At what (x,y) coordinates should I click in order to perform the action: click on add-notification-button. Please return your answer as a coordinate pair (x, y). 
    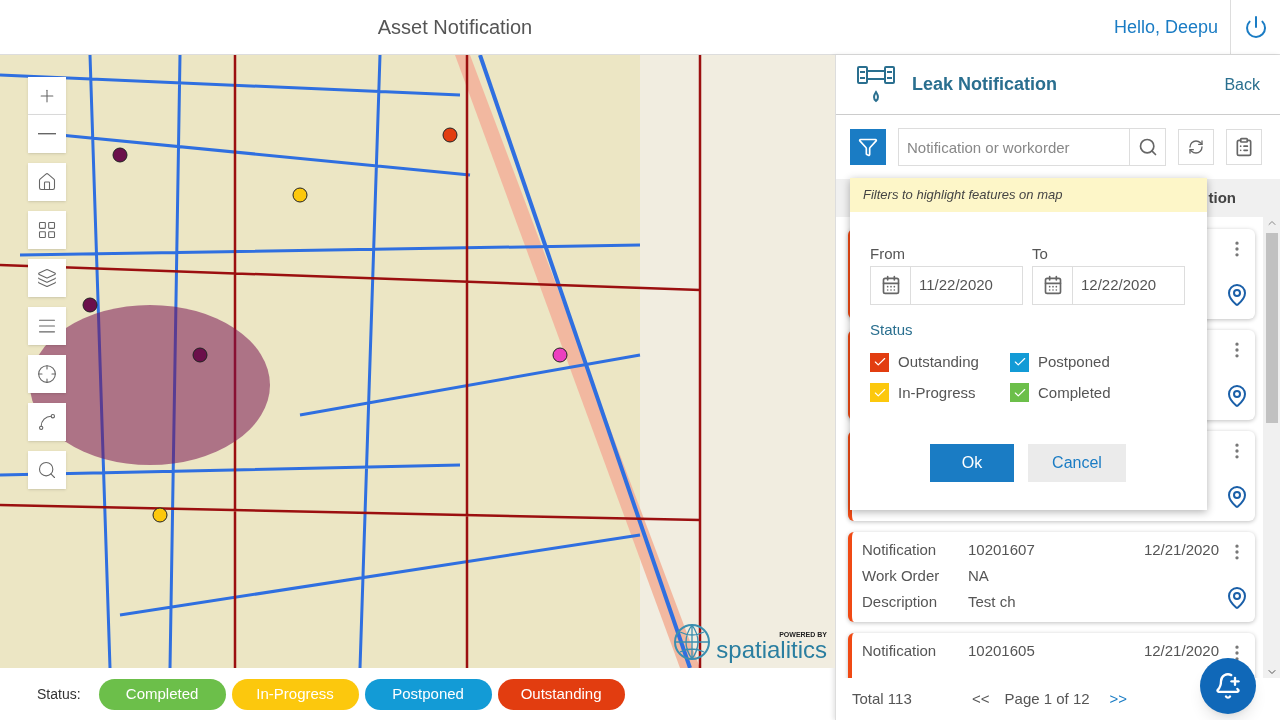
    Looking at the image, I should click on (1228, 686).